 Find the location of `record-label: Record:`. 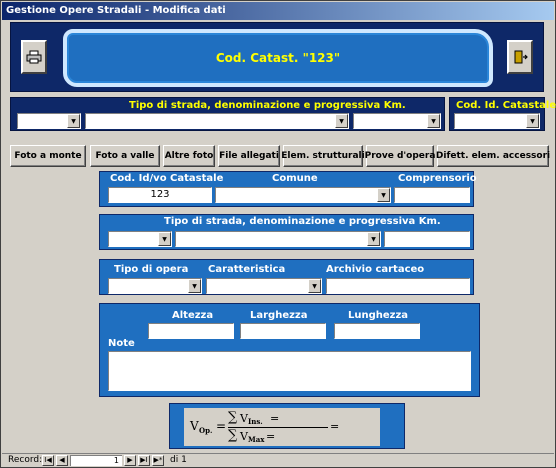

record-label: Record: is located at coordinates (25, 460).